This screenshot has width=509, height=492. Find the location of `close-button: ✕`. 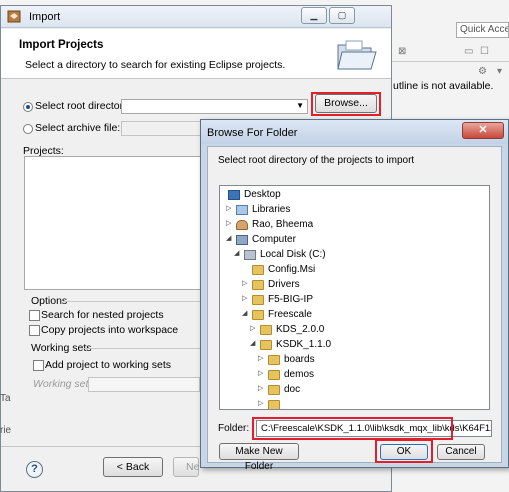

close-button: ✕ is located at coordinates (483, 130).